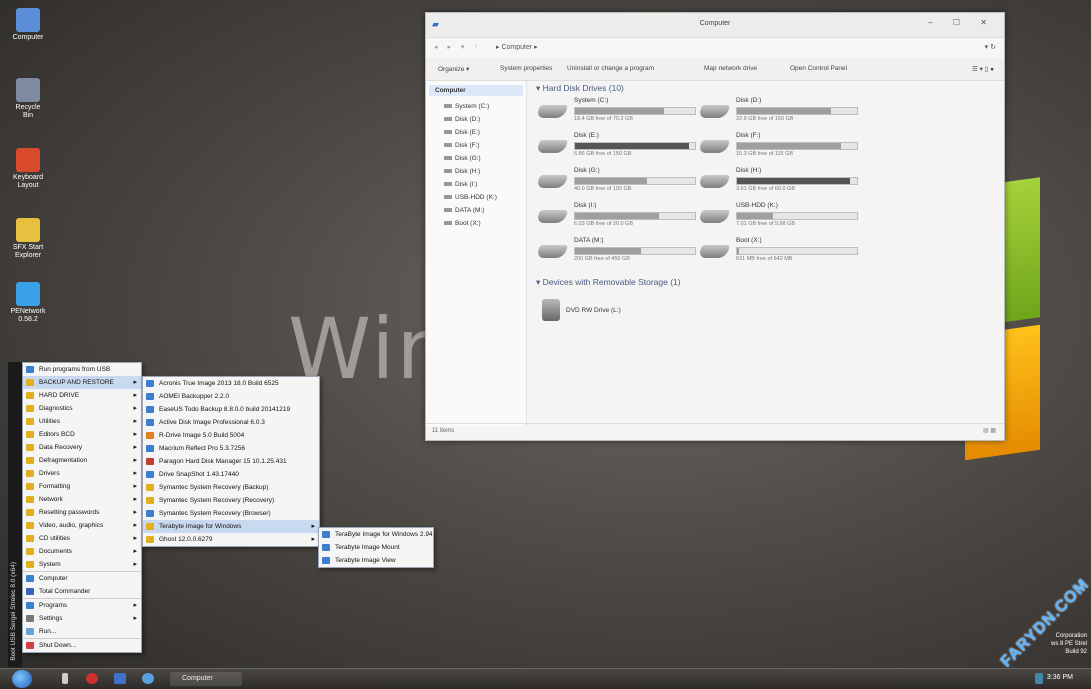  I want to click on menu-item: Video, audio, graphics ▸, so click(82, 525).